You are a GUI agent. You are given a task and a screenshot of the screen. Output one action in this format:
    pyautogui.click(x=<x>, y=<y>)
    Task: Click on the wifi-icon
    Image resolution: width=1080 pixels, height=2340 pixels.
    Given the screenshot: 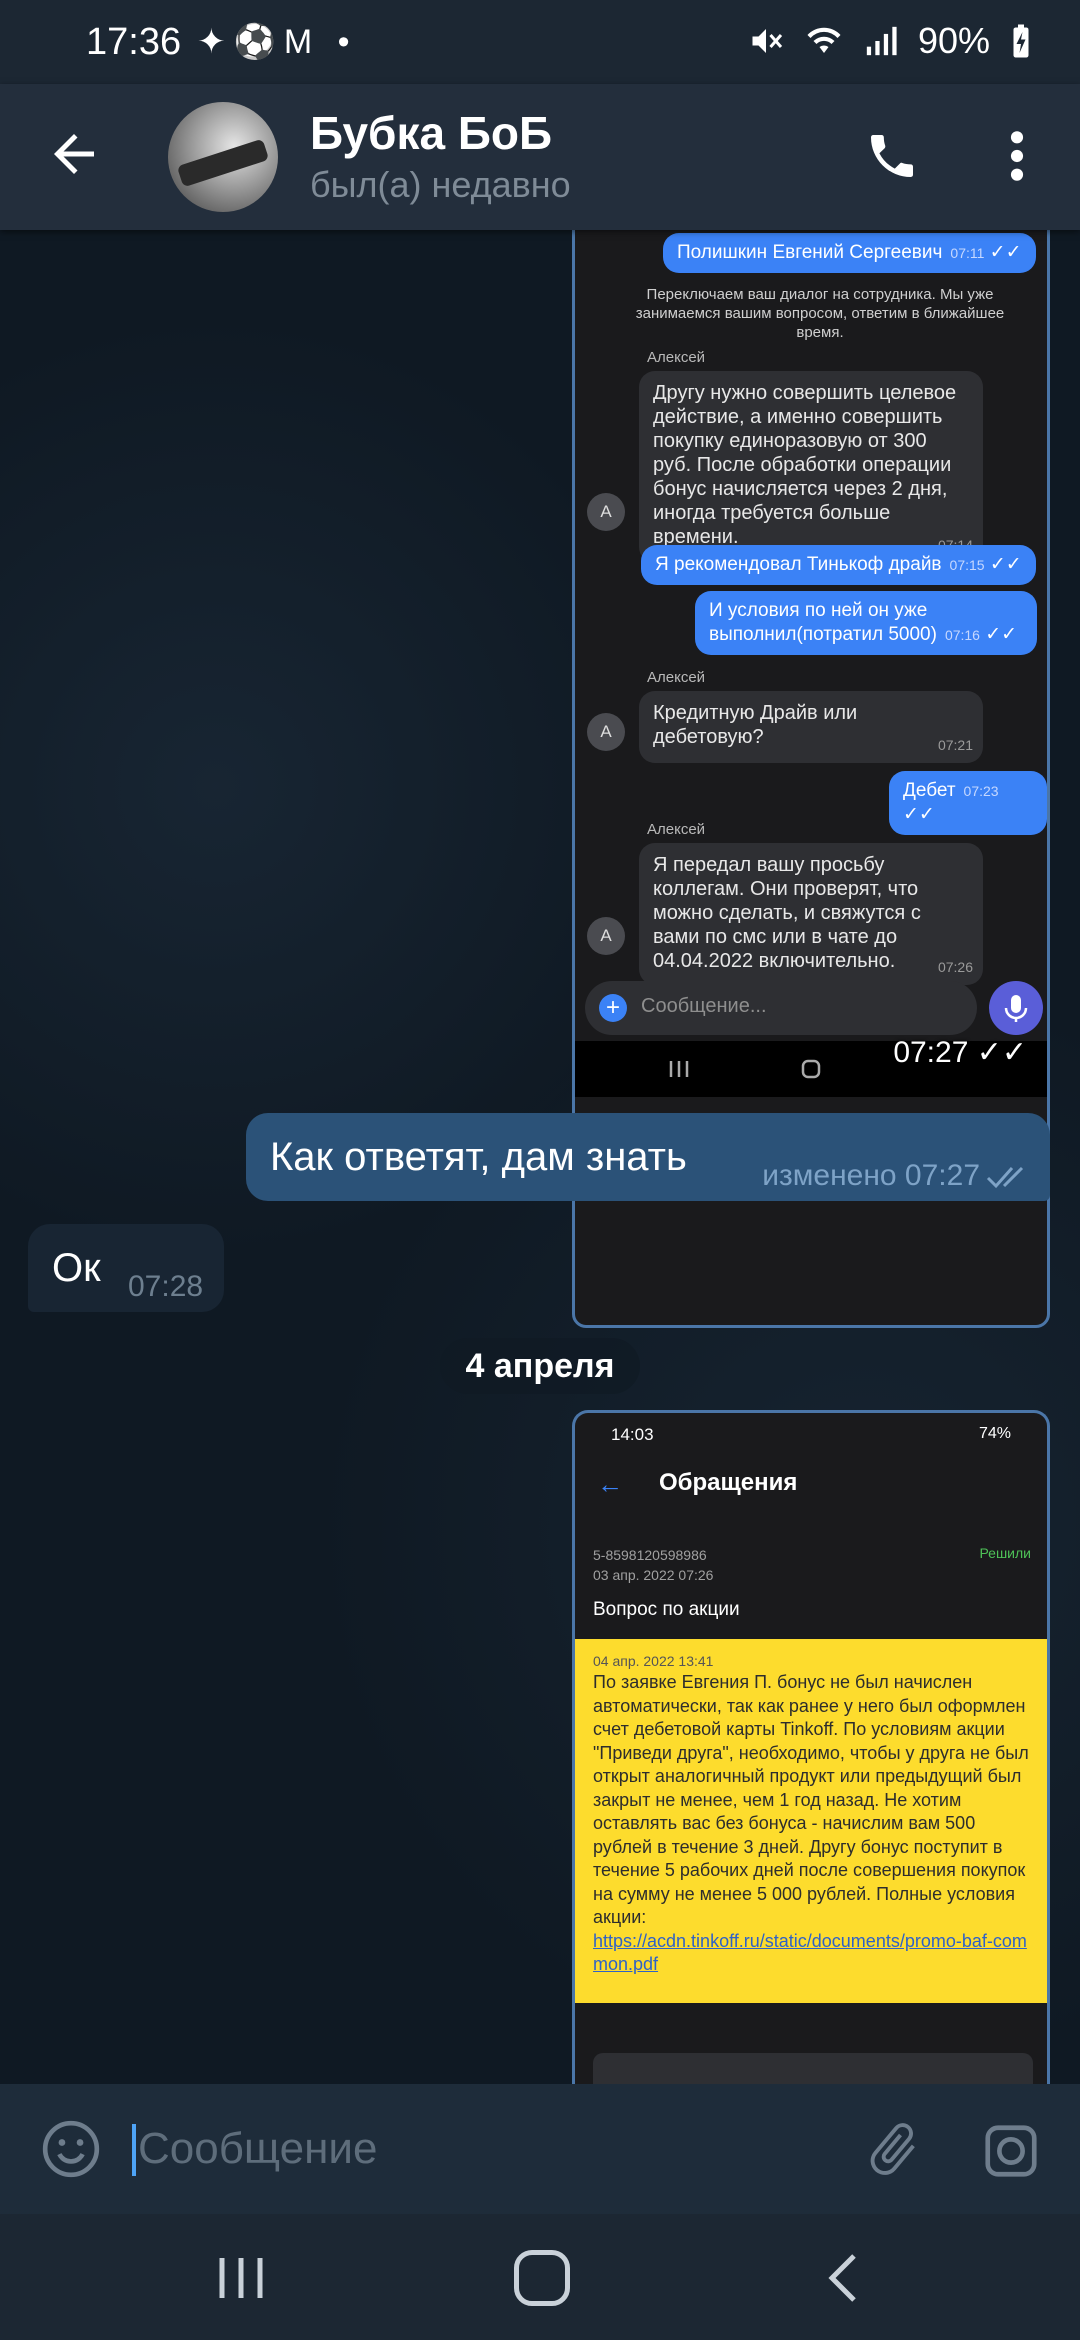 What is the action you would take?
    pyautogui.click(x=824, y=40)
    